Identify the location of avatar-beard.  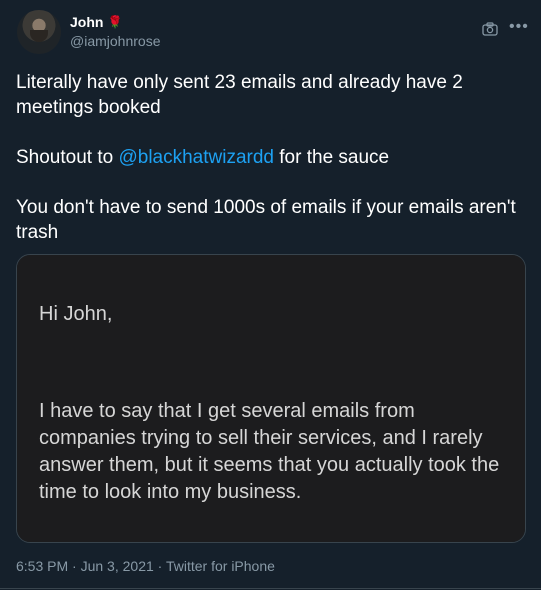
(39, 36).